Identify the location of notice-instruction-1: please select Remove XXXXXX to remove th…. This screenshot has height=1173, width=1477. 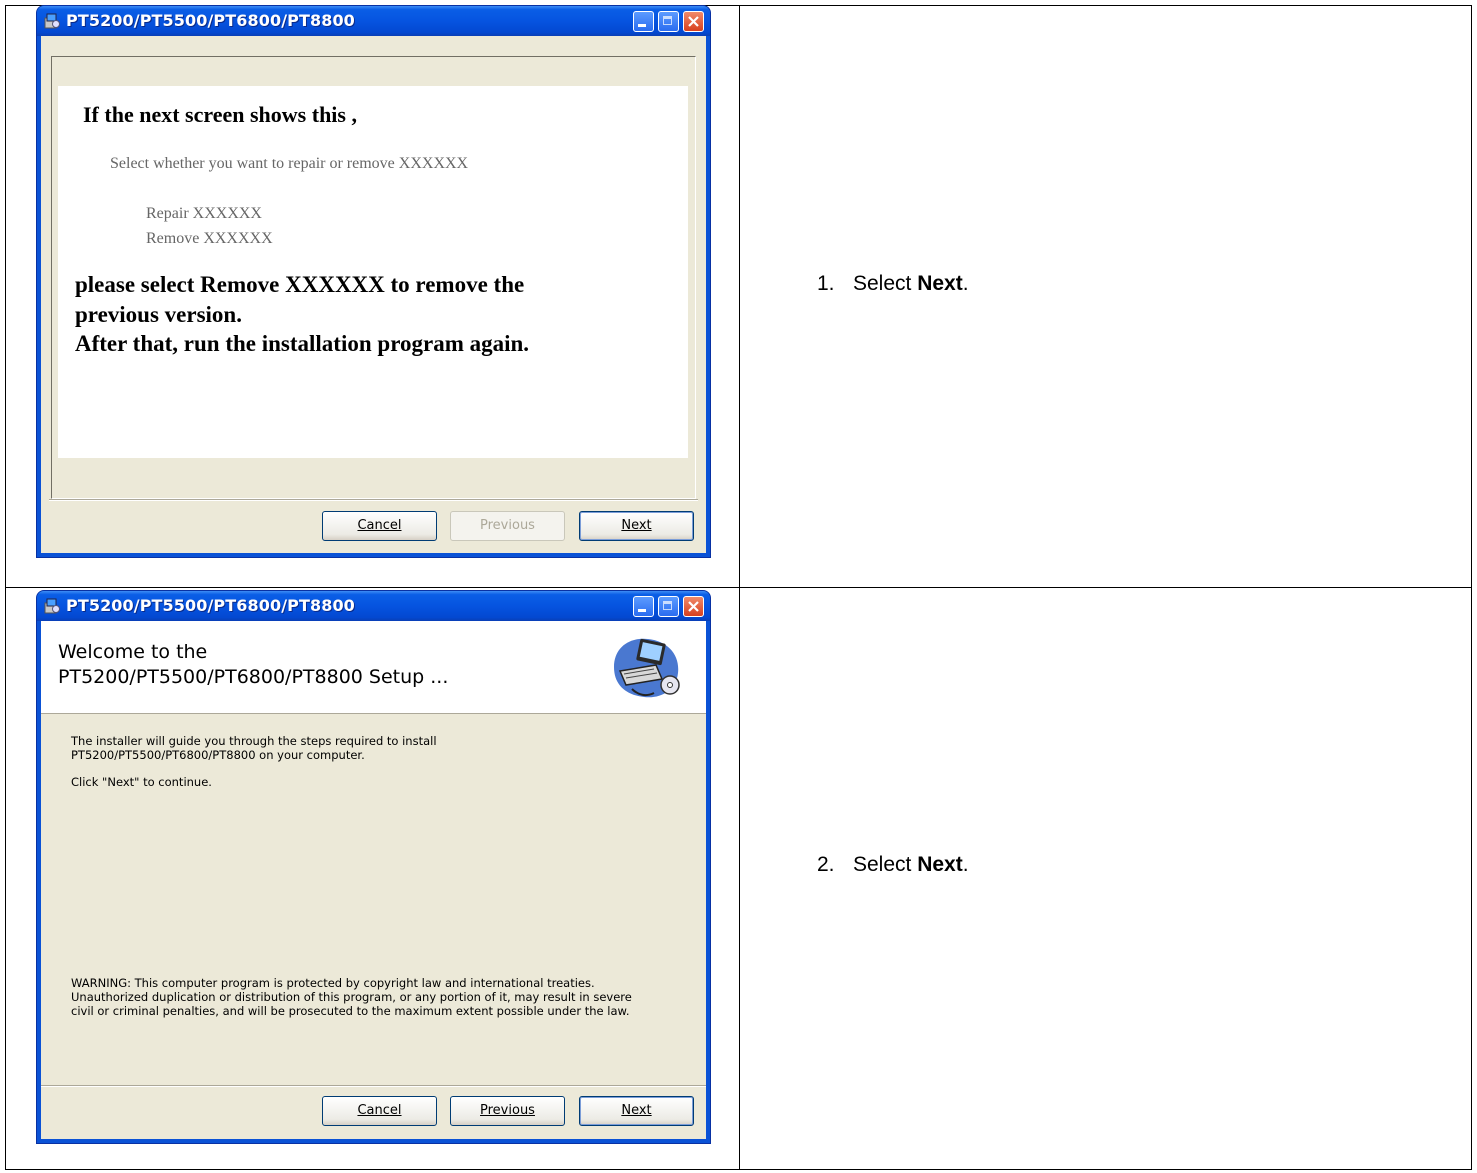
(300, 284).